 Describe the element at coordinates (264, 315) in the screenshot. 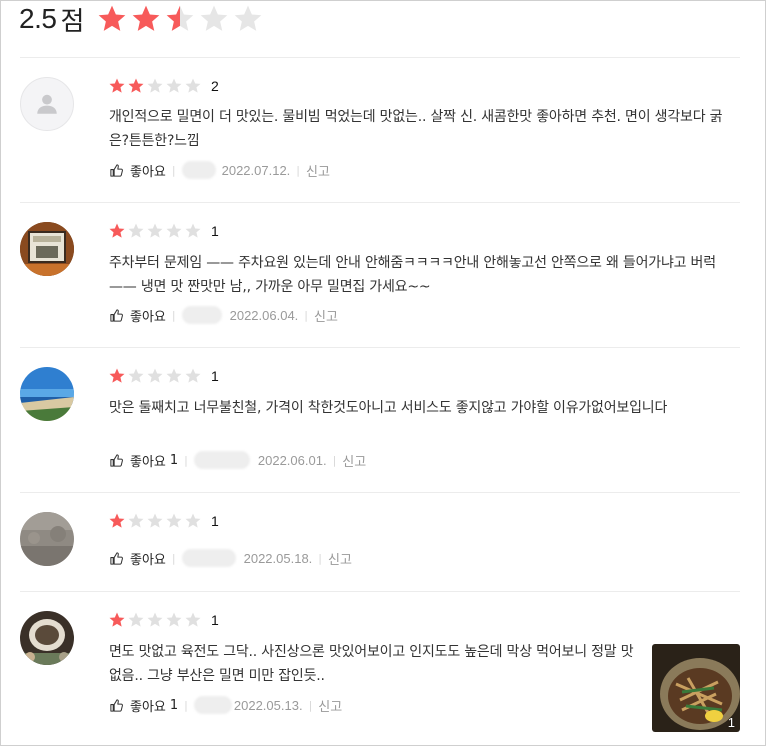

I see `review-date: 2022.06.04.` at that location.